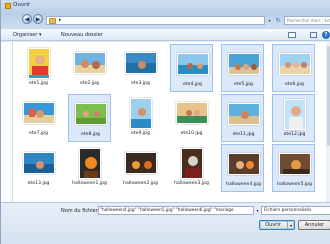  What do you see at coordinates (243, 134) in the screenshot?
I see `file-name: ete11.jpg` at bounding box center [243, 134].